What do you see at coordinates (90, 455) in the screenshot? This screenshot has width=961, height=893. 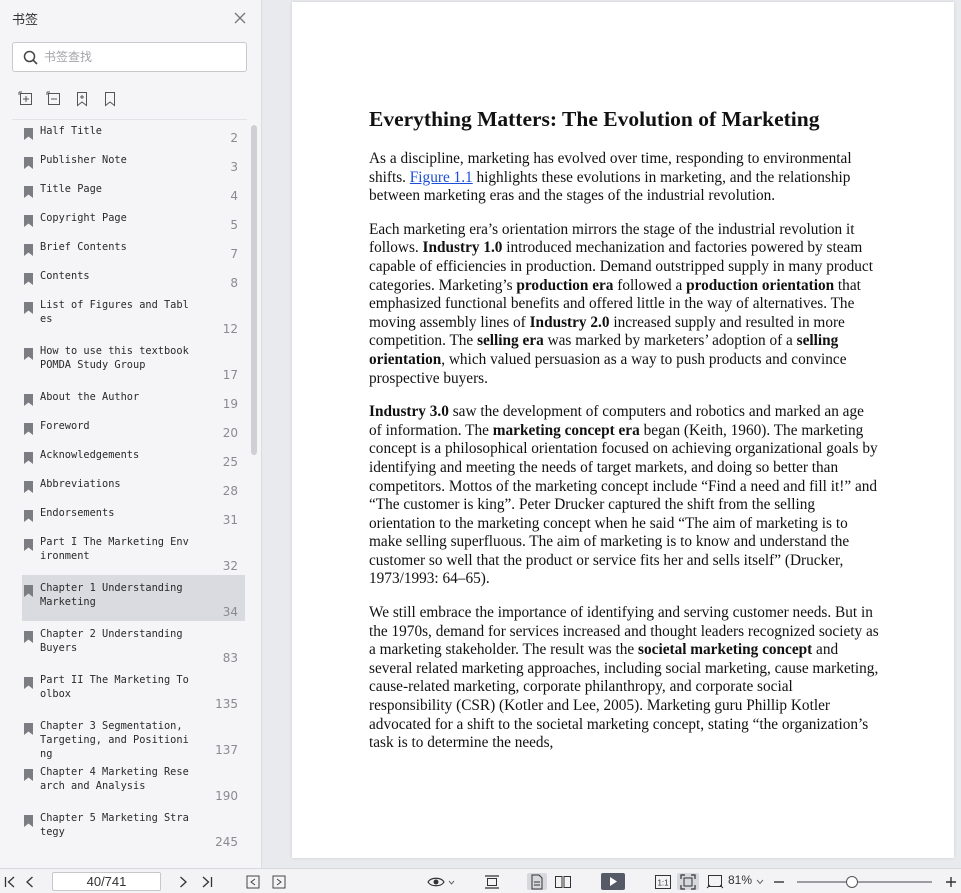 I see `bookmark-label: Acknowledgements` at bounding box center [90, 455].